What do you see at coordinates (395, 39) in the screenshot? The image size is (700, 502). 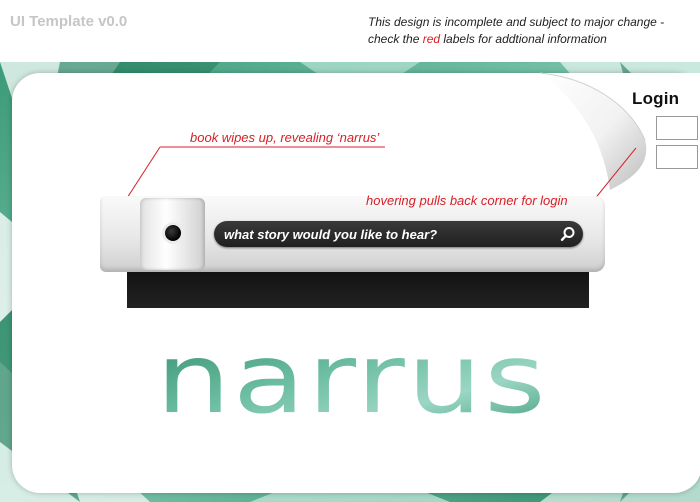 I see `disclaimer-pre: check the` at bounding box center [395, 39].